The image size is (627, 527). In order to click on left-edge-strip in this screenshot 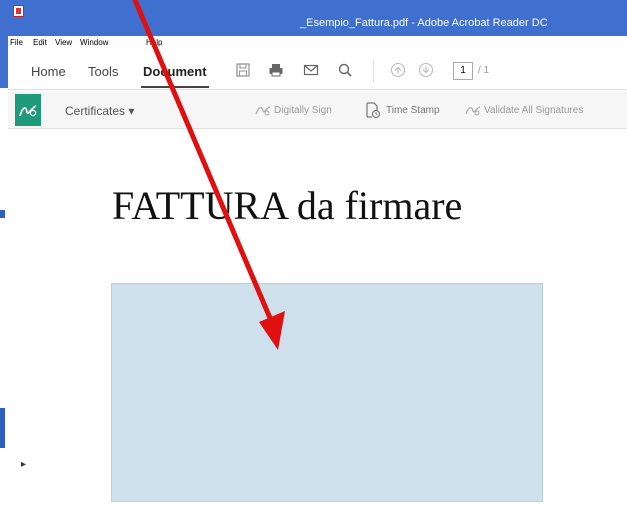, I will do `click(2, 428)`.